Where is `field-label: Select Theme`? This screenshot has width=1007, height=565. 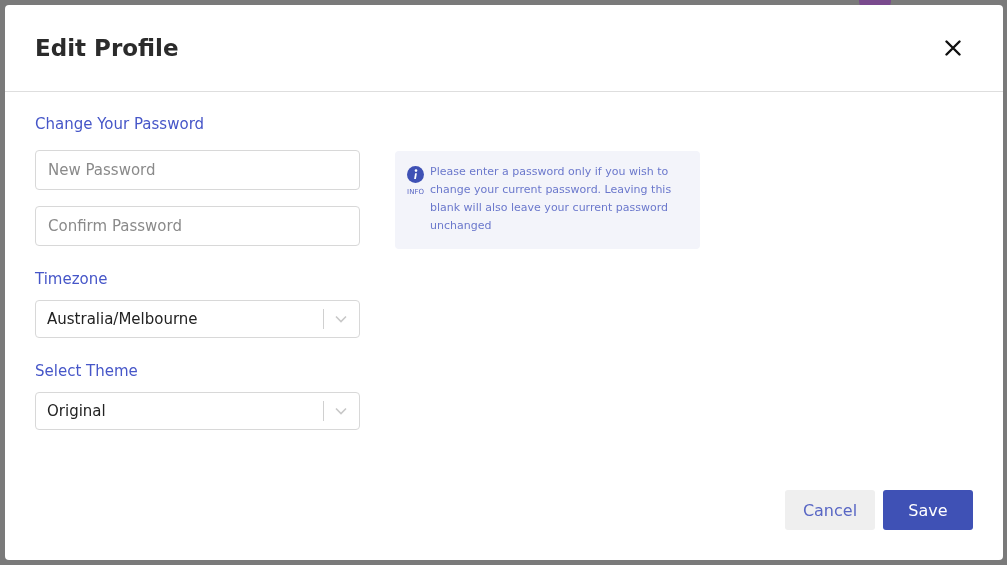 field-label: Select Theme is located at coordinates (87, 371).